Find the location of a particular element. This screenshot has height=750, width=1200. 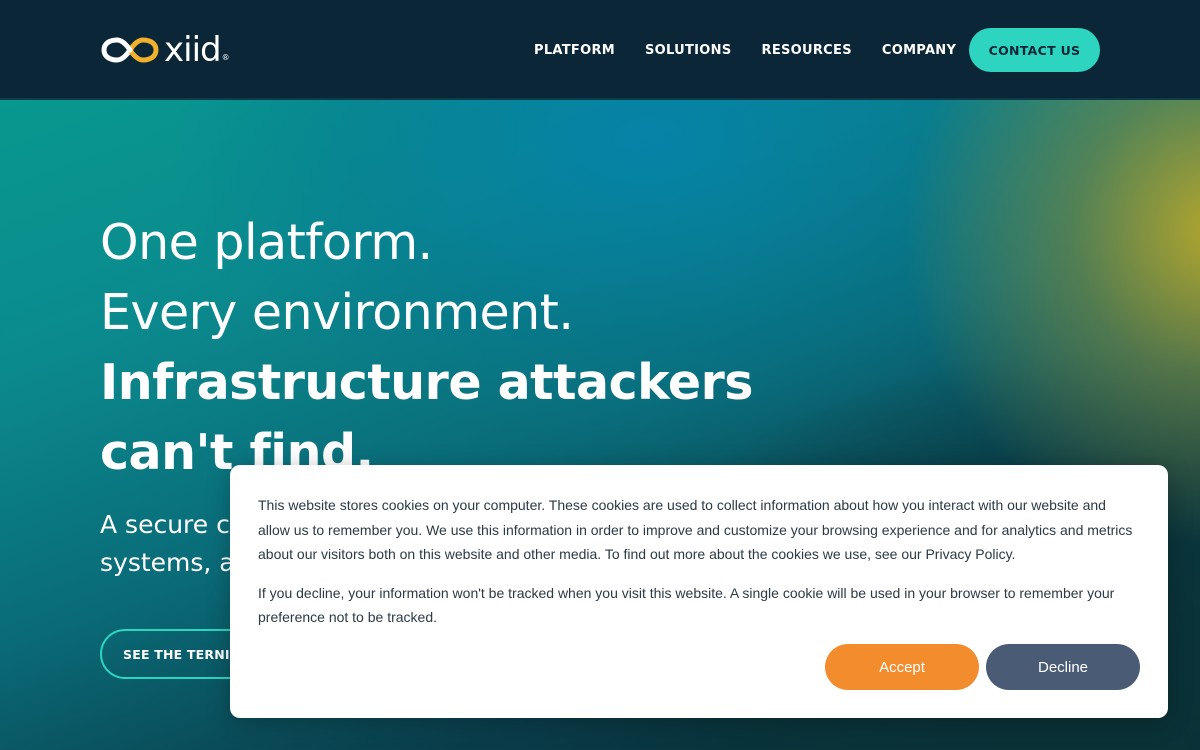

xiid-logo: xiid ® is located at coordinates (165, 50).